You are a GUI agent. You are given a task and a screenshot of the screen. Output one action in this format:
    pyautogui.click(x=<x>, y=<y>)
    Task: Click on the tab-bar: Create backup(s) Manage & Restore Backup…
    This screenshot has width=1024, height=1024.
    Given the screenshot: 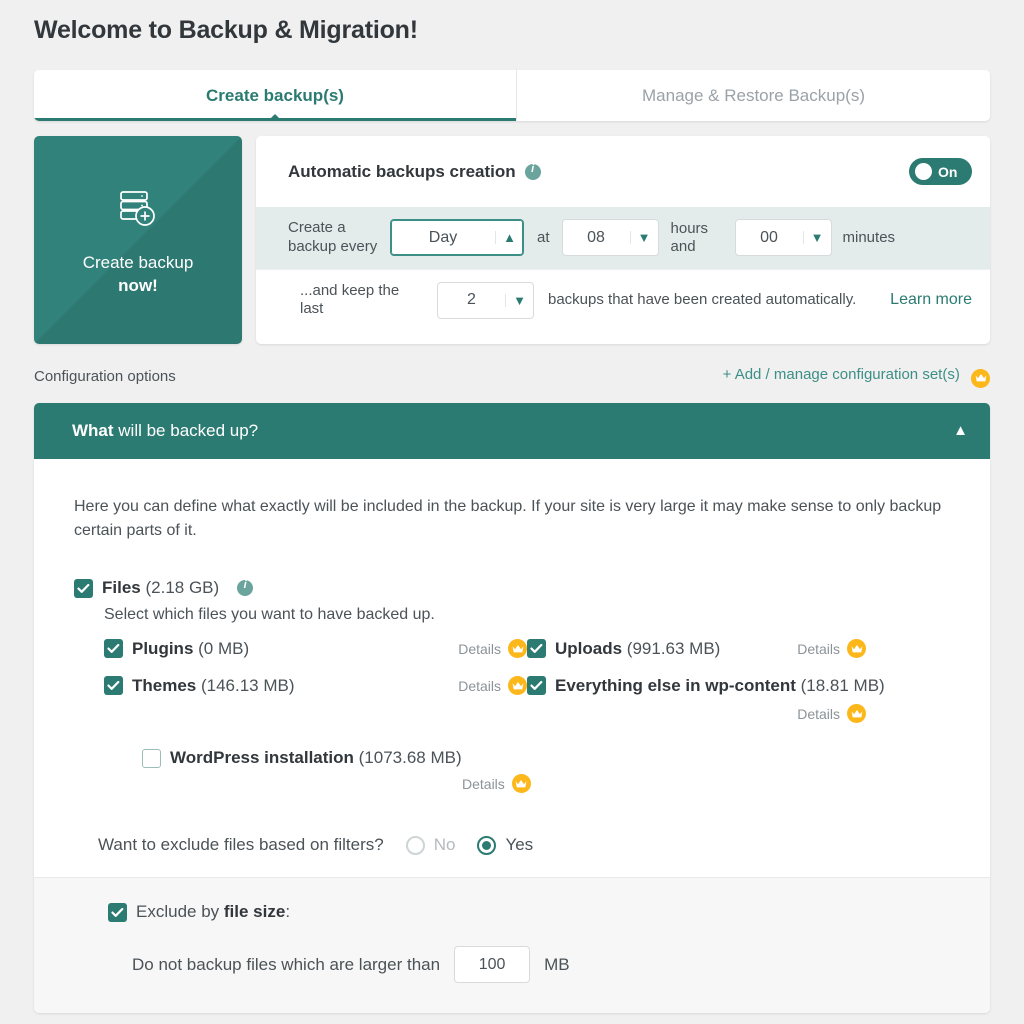 What is the action you would take?
    pyautogui.click(x=512, y=95)
    